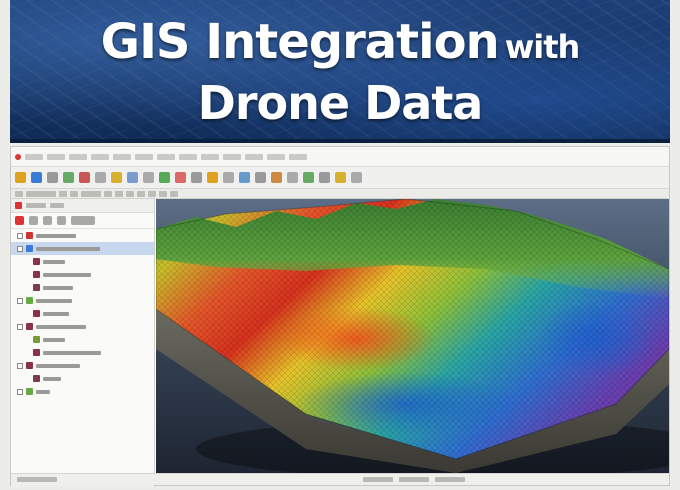 The height and width of the screenshot is (490, 680). I want to click on banner-title-with: with, so click(542, 47).